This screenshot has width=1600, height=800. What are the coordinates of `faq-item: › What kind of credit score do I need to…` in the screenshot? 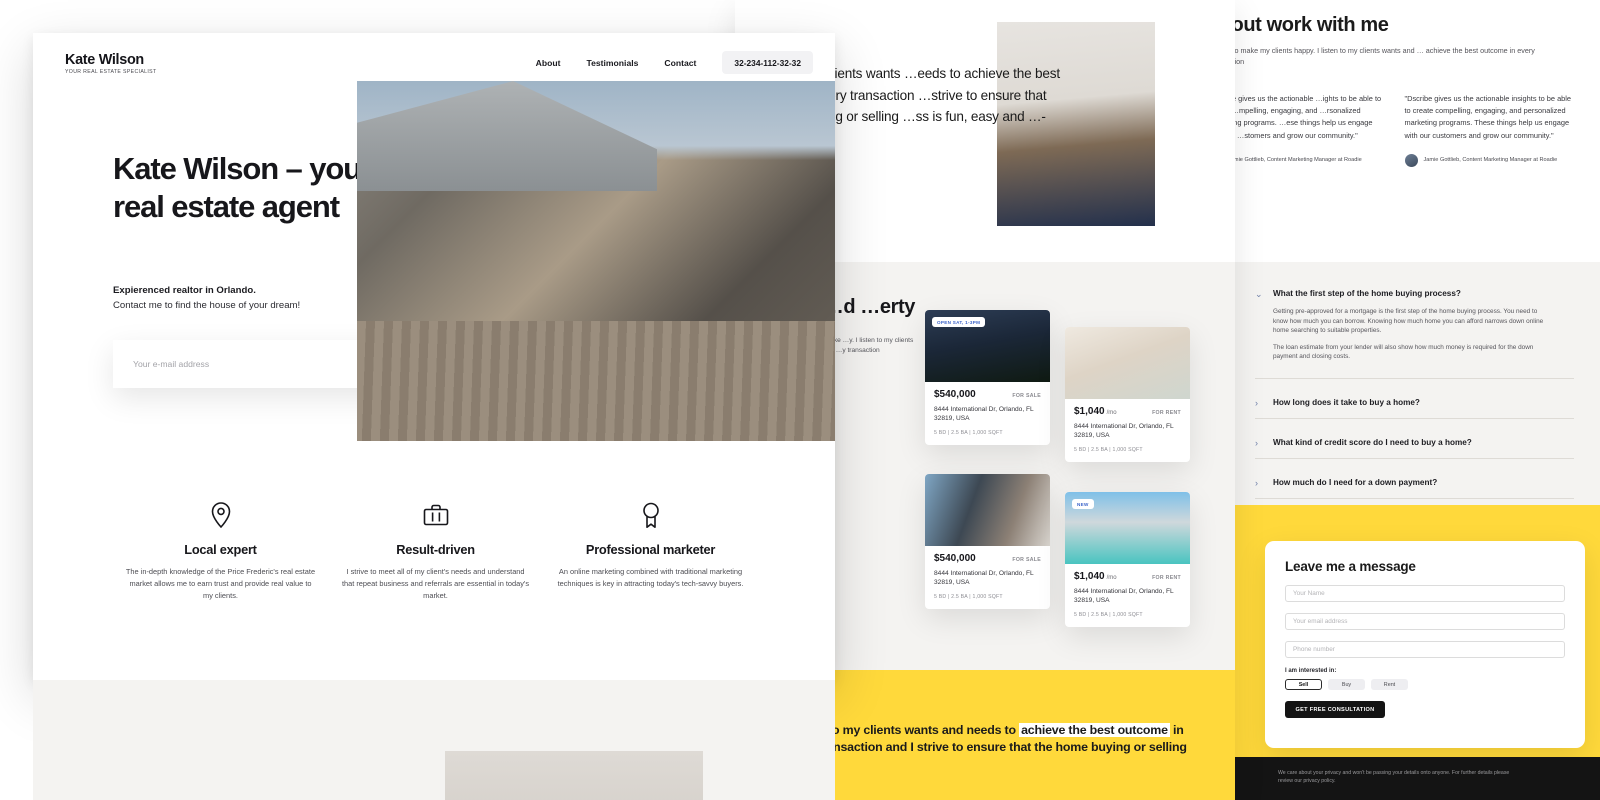 It's located at (1414, 443).